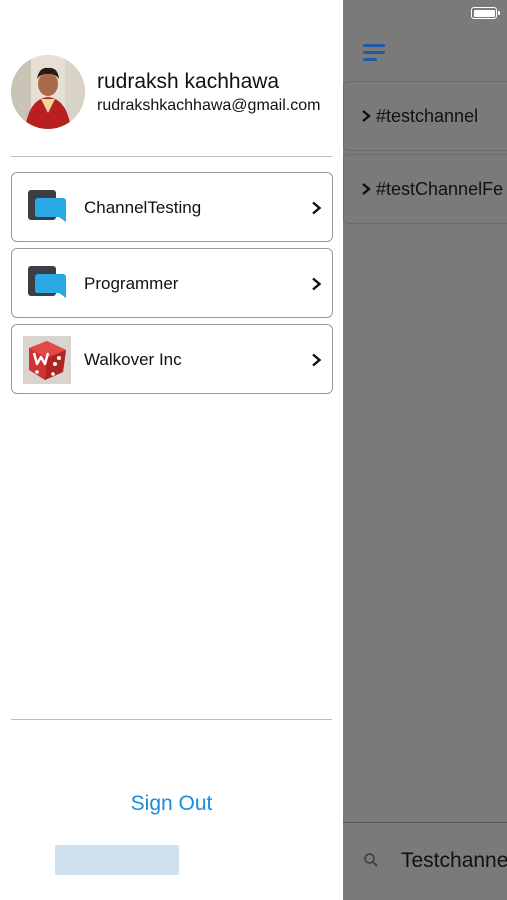 The width and height of the screenshot is (507, 900). I want to click on channel-name: #testchannel, so click(427, 115).